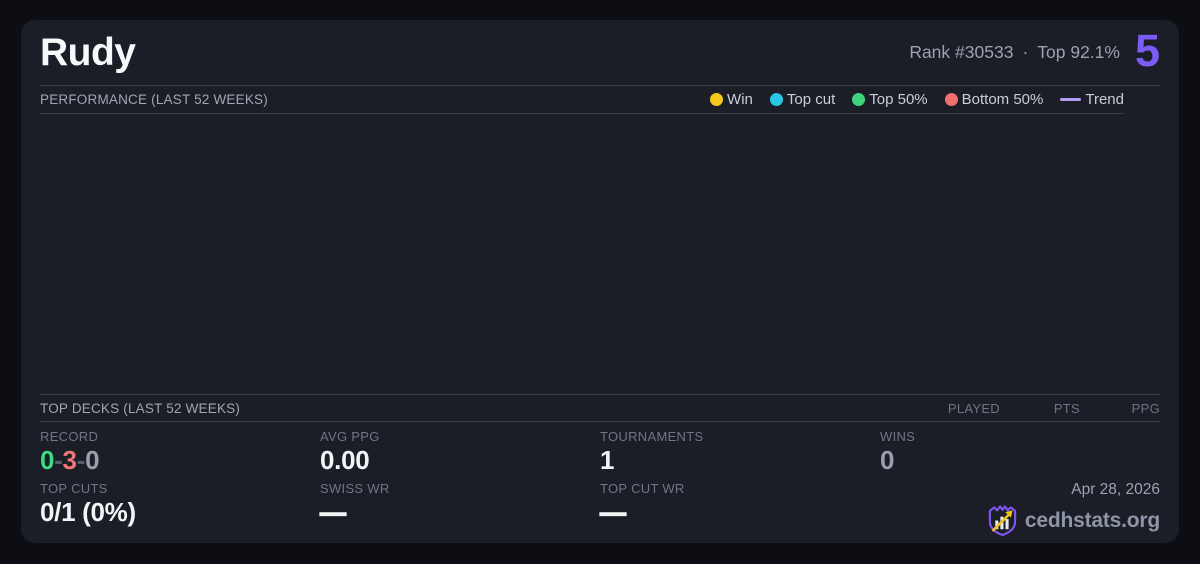 The width and height of the screenshot is (1200, 564). I want to click on rank-line: Rank #30533 · Top 92.1%, so click(1014, 52).